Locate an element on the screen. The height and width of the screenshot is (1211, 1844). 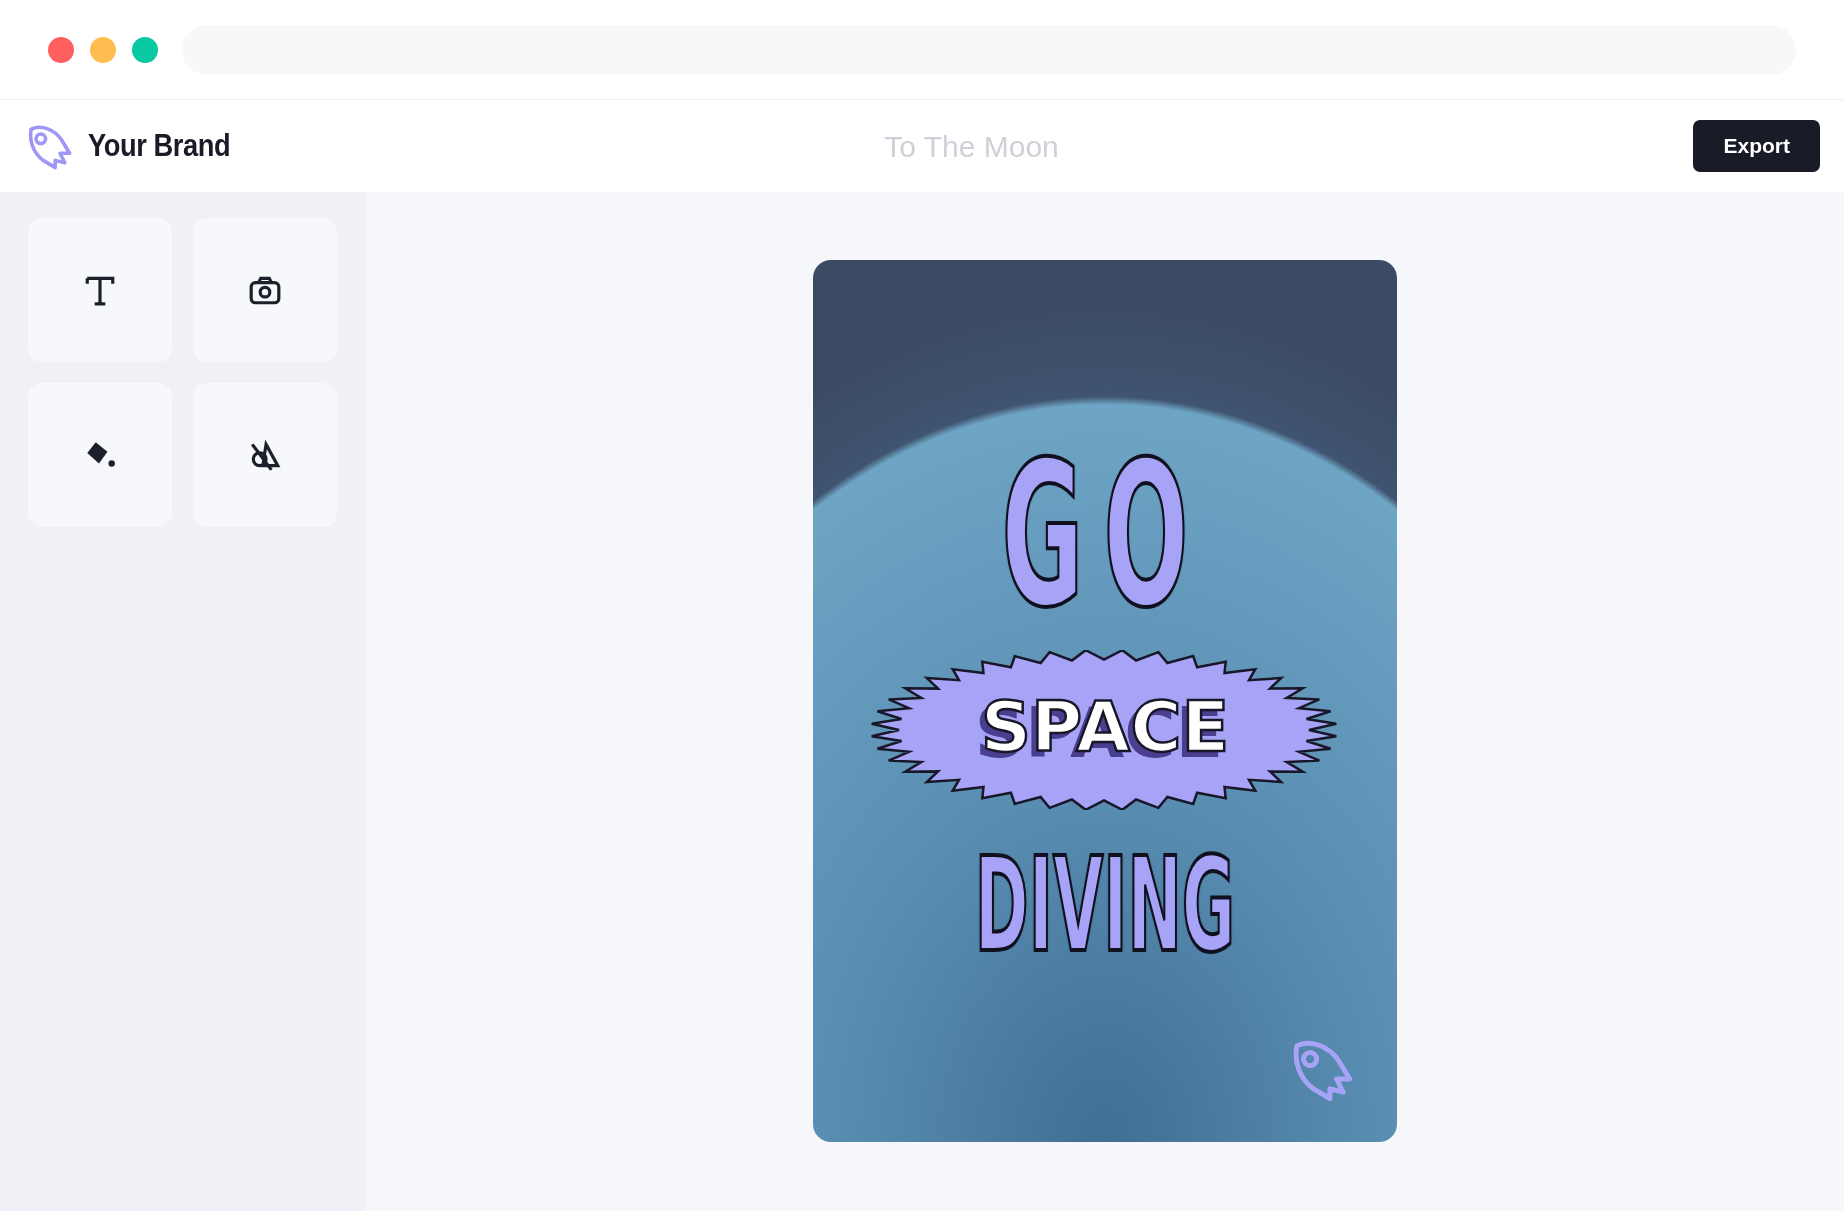
shapes-icon is located at coordinates (265, 455).